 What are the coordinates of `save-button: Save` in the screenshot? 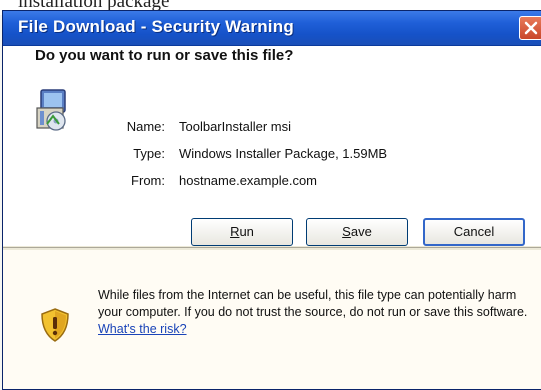 It's located at (357, 232).